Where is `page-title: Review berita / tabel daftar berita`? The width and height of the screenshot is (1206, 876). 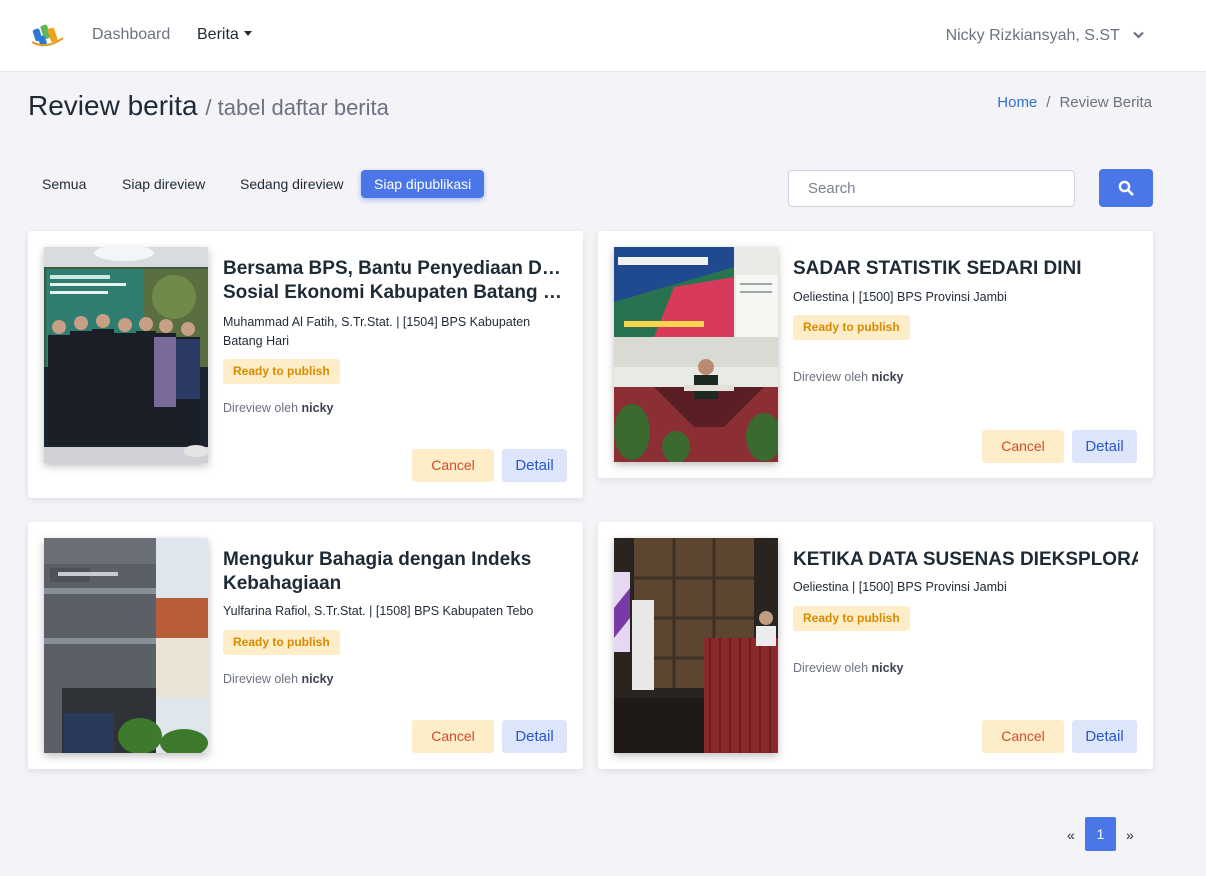 page-title: Review berita / tabel daftar berita is located at coordinates (208, 107).